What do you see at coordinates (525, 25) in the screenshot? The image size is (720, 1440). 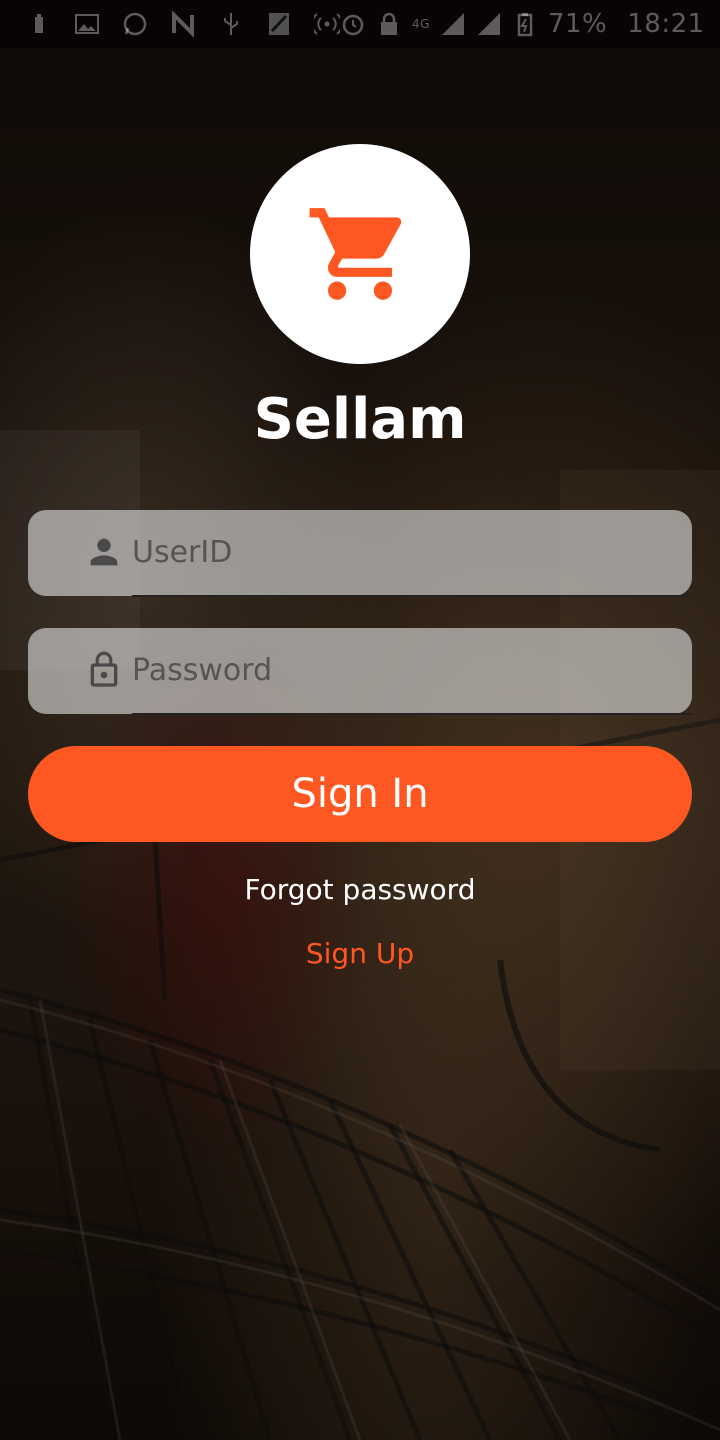 I see `battery-icon` at bounding box center [525, 25].